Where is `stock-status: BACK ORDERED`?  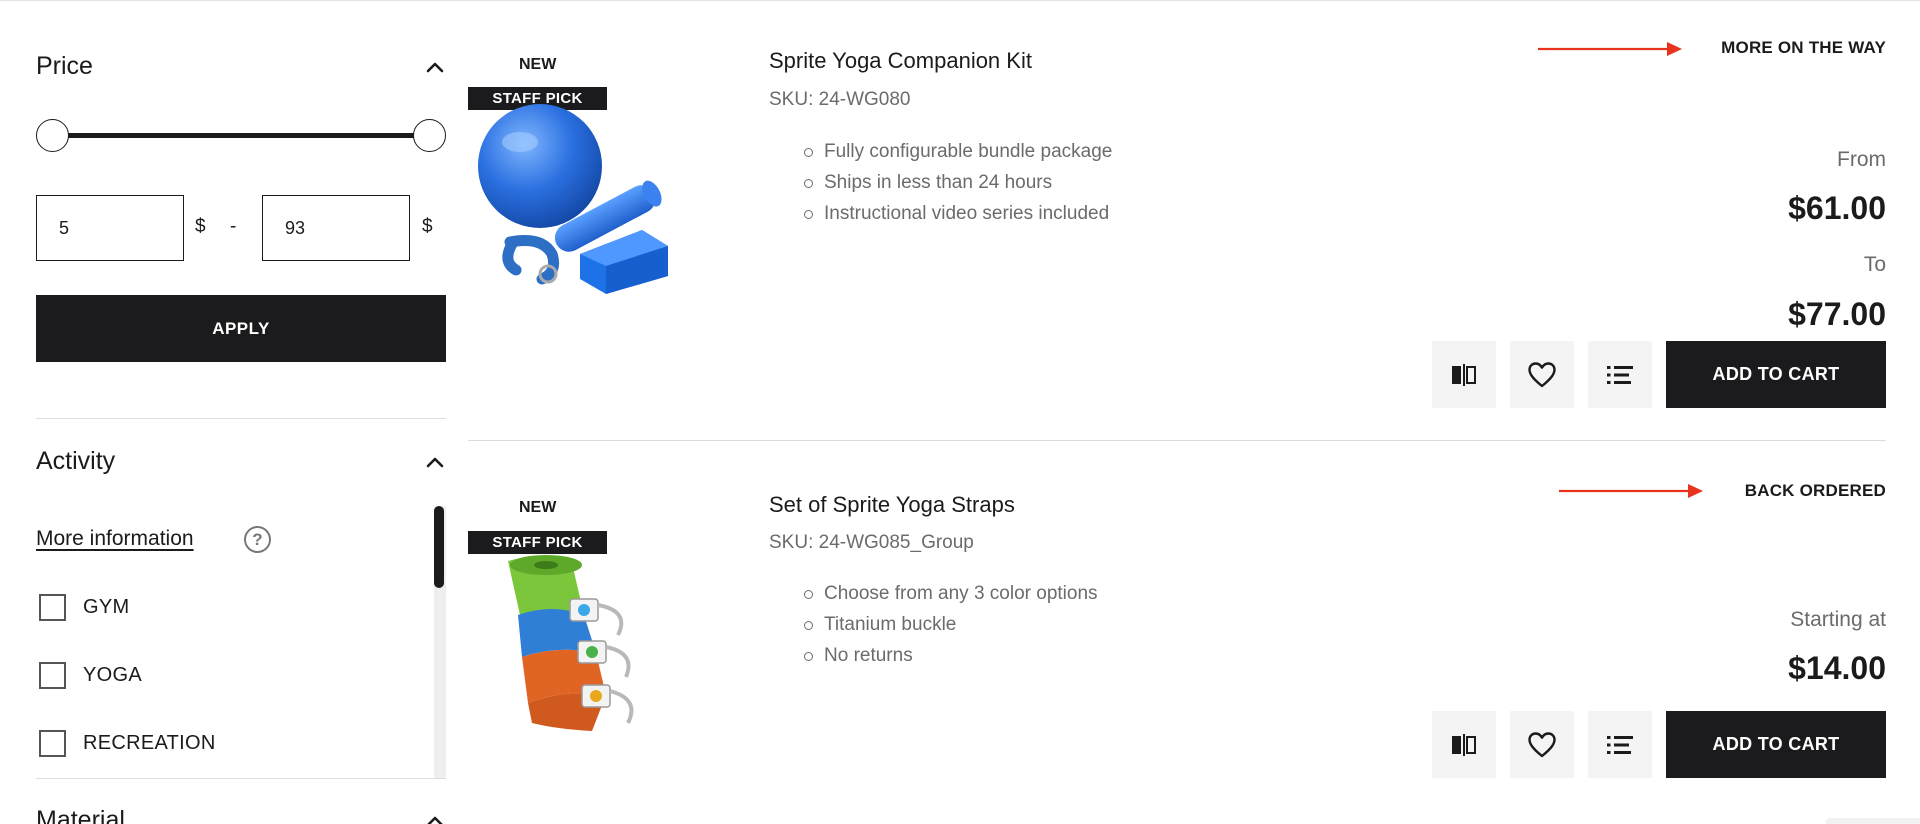 stock-status: BACK ORDERED is located at coordinates (1815, 490).